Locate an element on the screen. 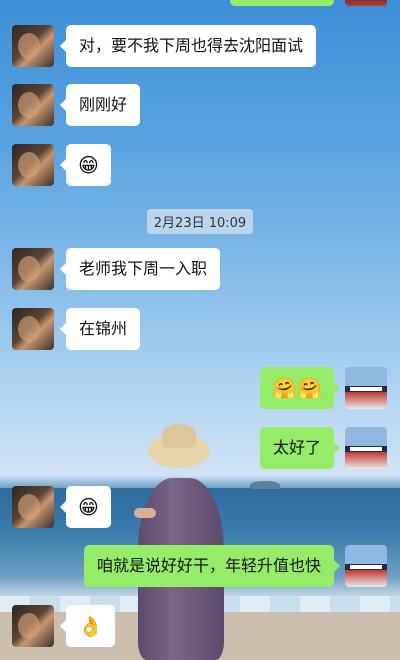 The height and width of the screenshot is (660, 400). timestamp-divider: 2月23日 10:09 is located at coordinates (200, 221).